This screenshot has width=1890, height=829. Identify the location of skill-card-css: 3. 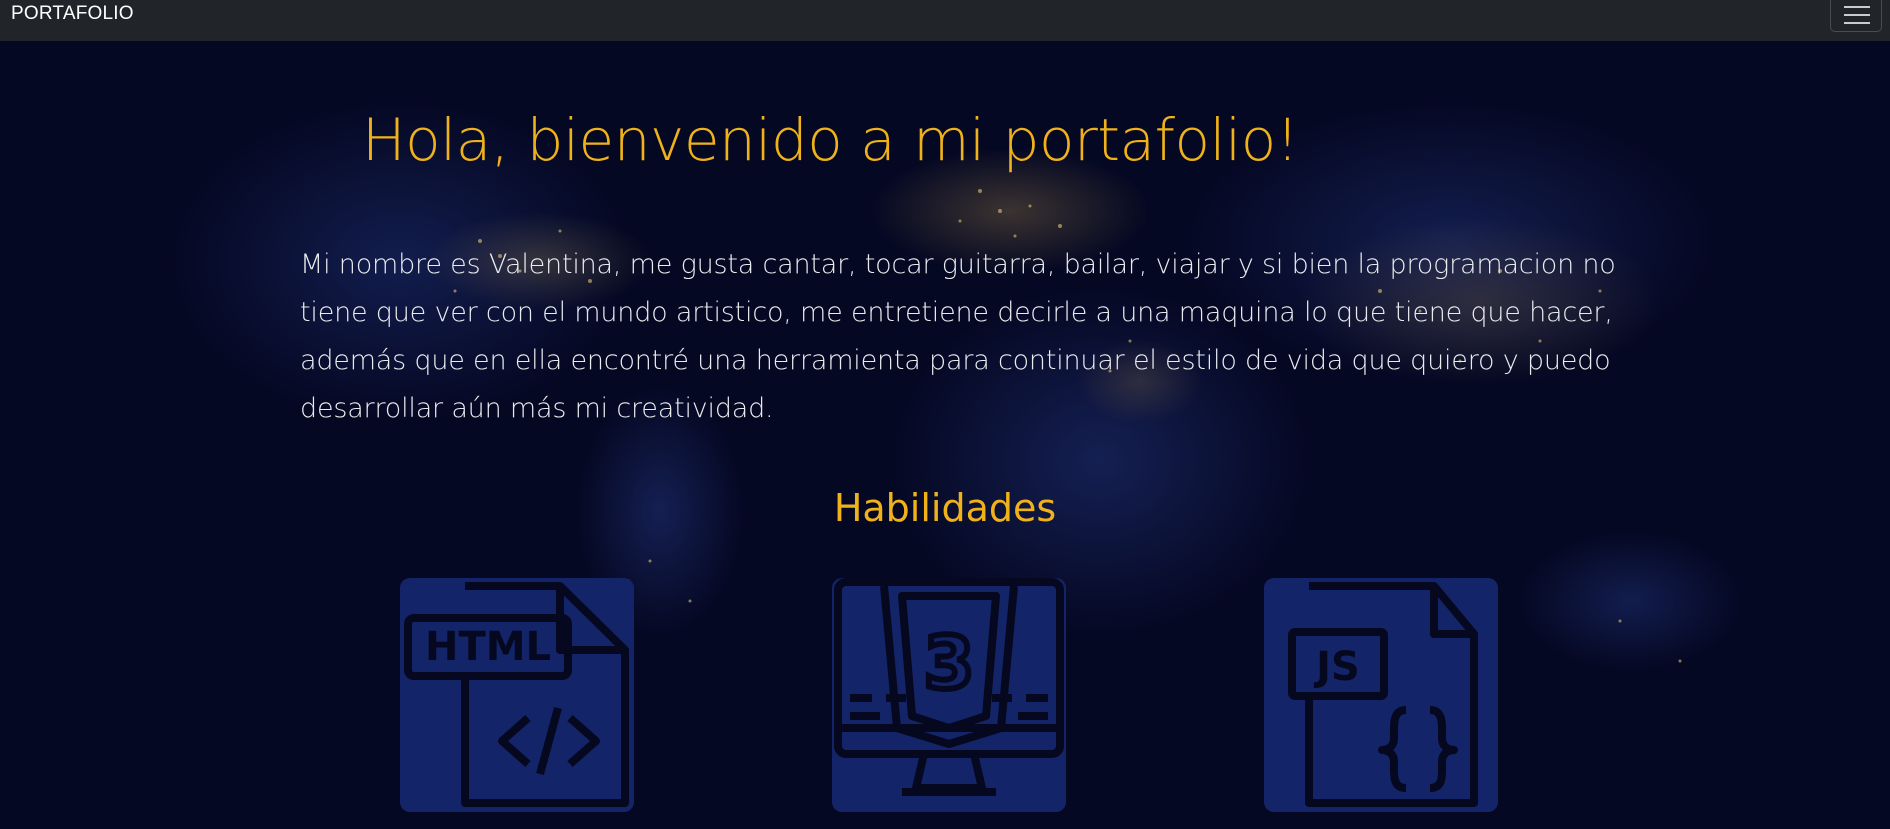
(949, 695).